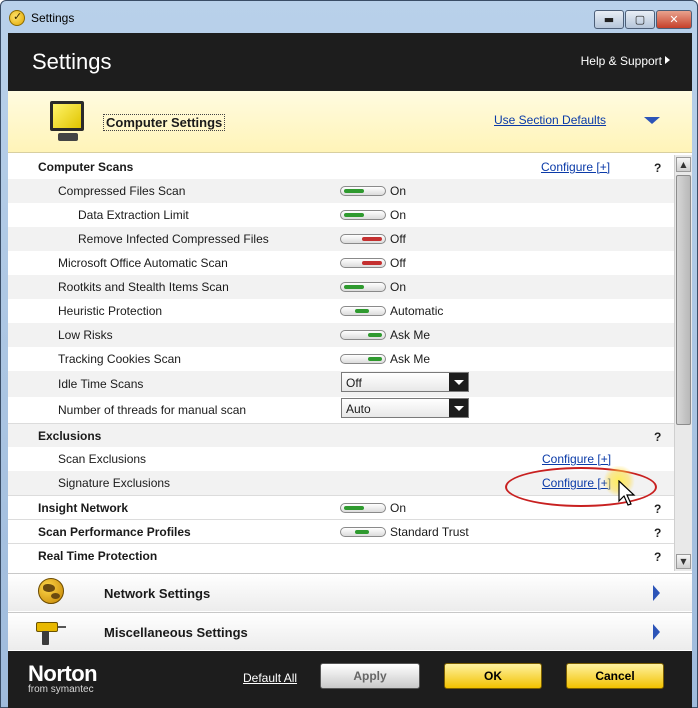 The height and width of the screenshot is (708, 698). What do you see at coordinates (363, 532) in the screenshot?
I see `scan-performance-slider` at bounding box center [363, 532].